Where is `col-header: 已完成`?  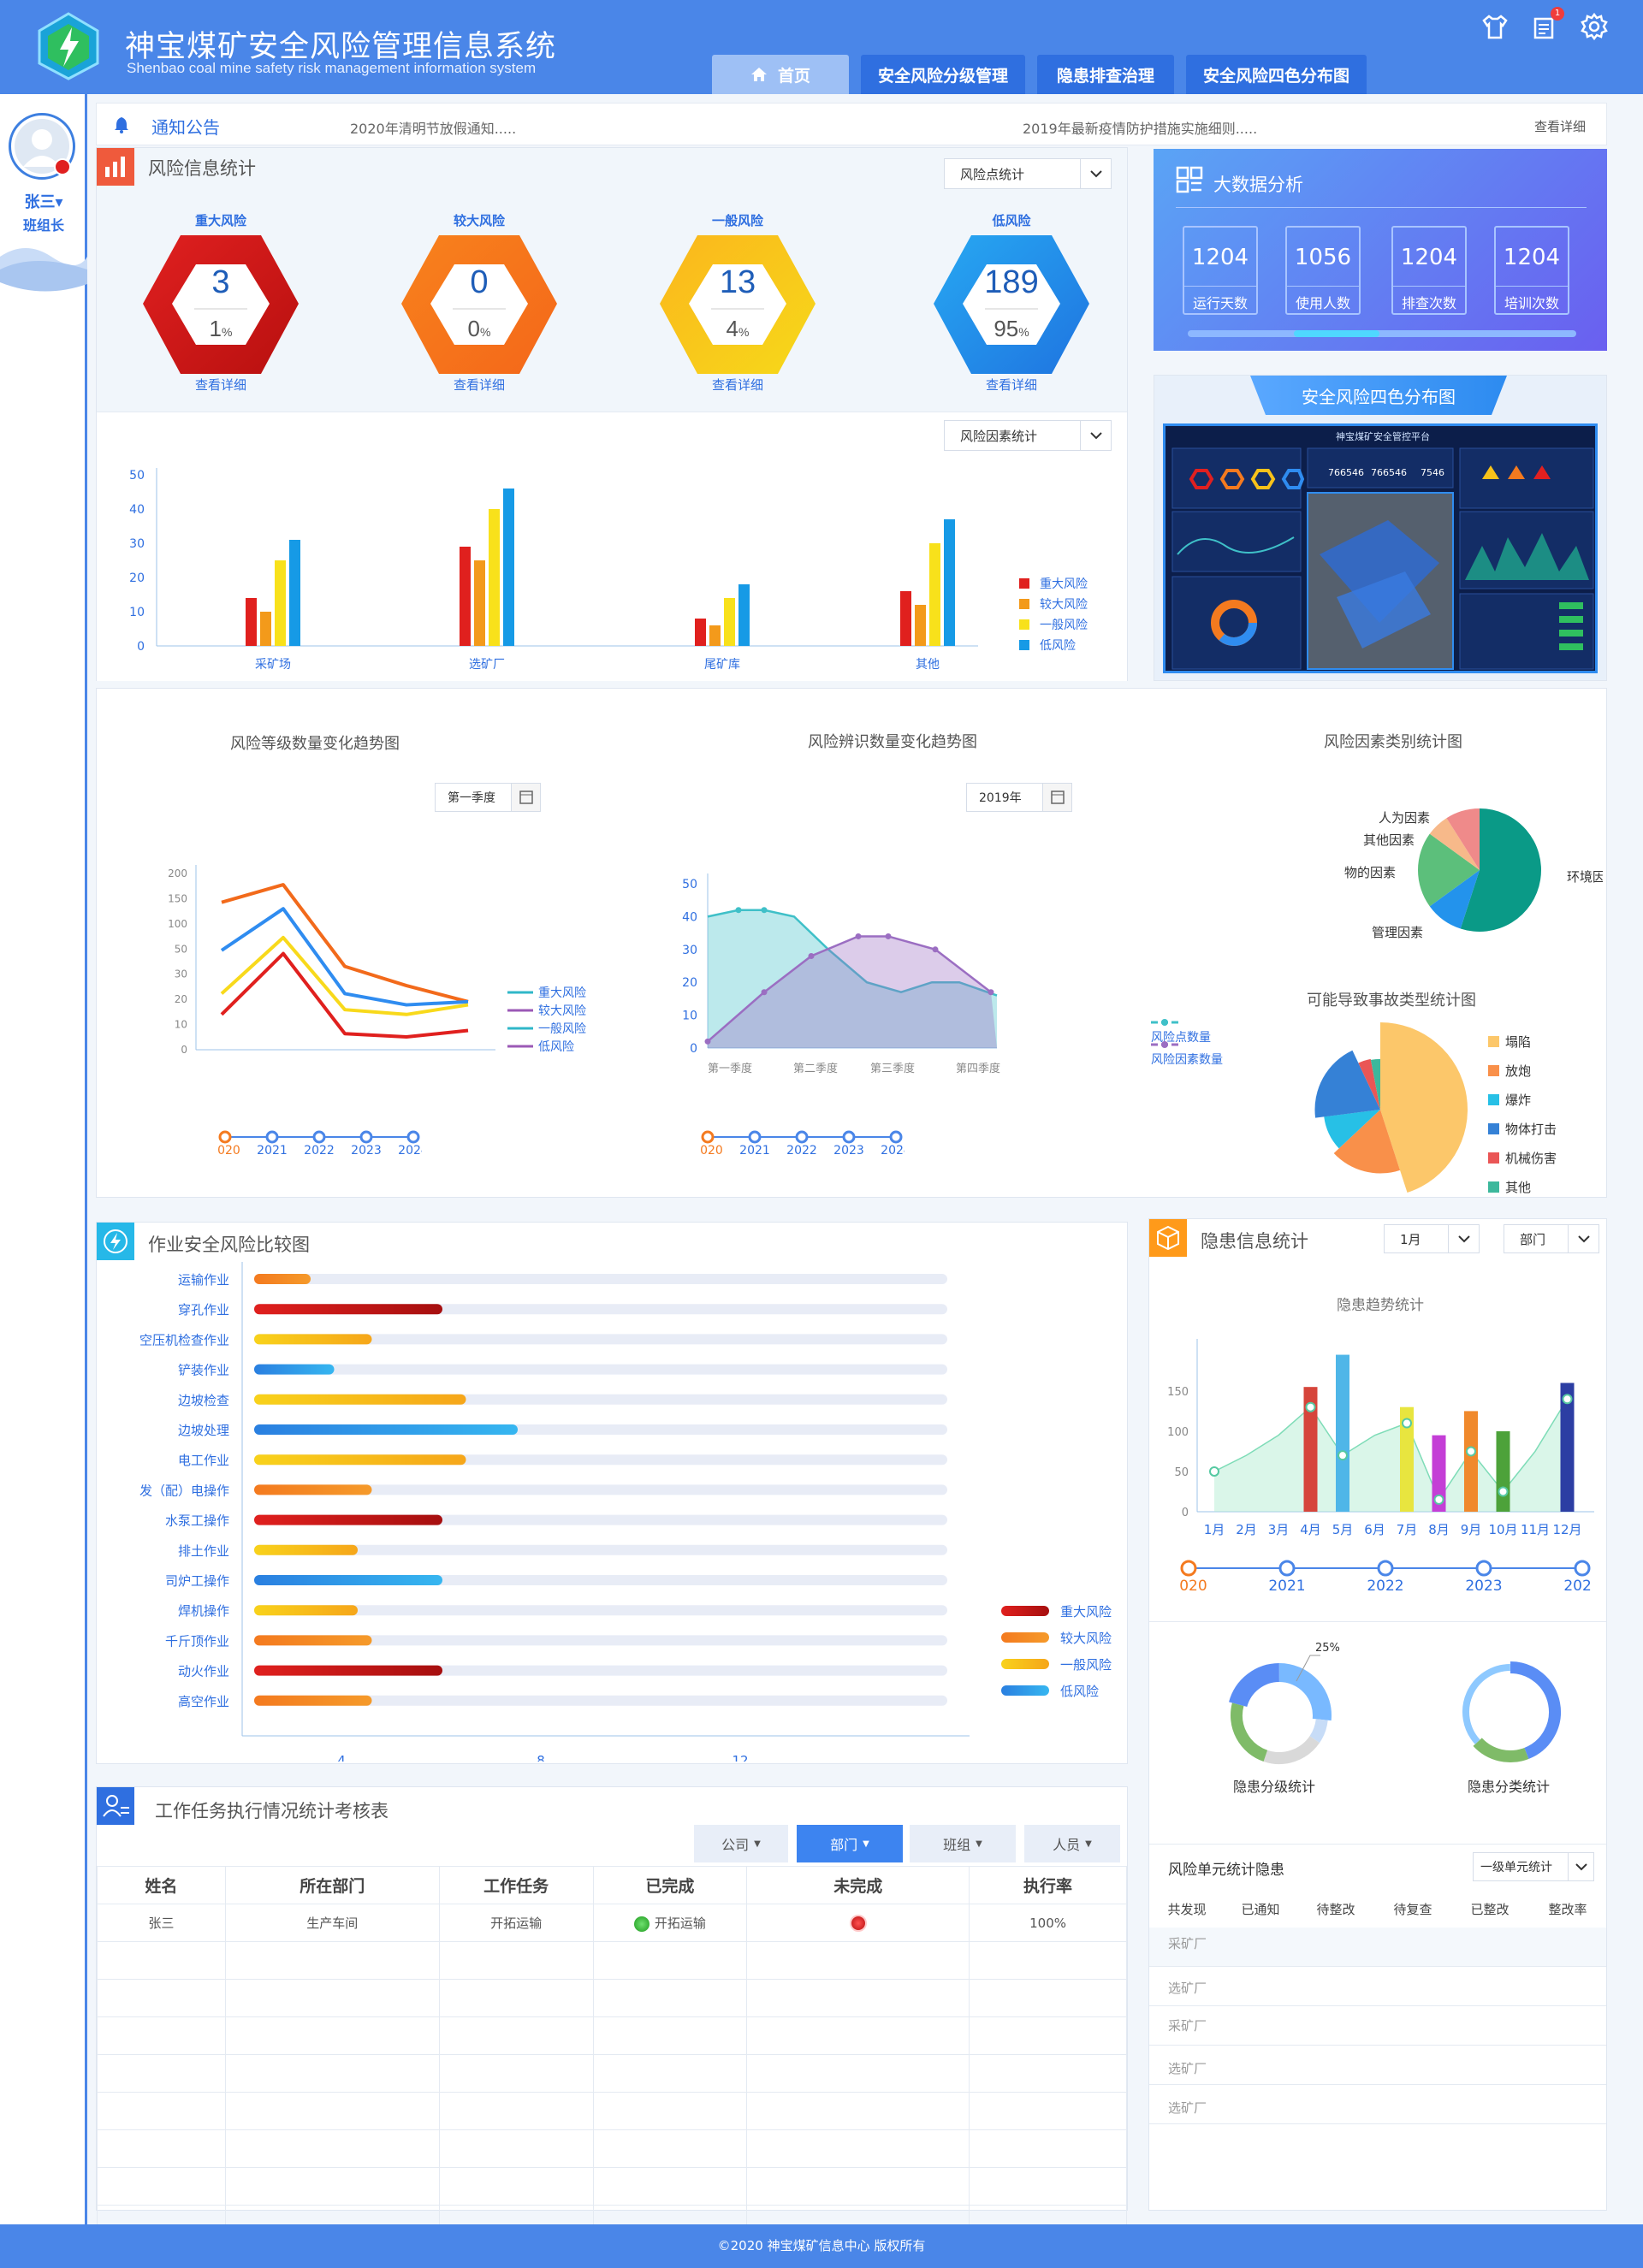 col-header: 已完成 is located at coordinates (670, 1885).